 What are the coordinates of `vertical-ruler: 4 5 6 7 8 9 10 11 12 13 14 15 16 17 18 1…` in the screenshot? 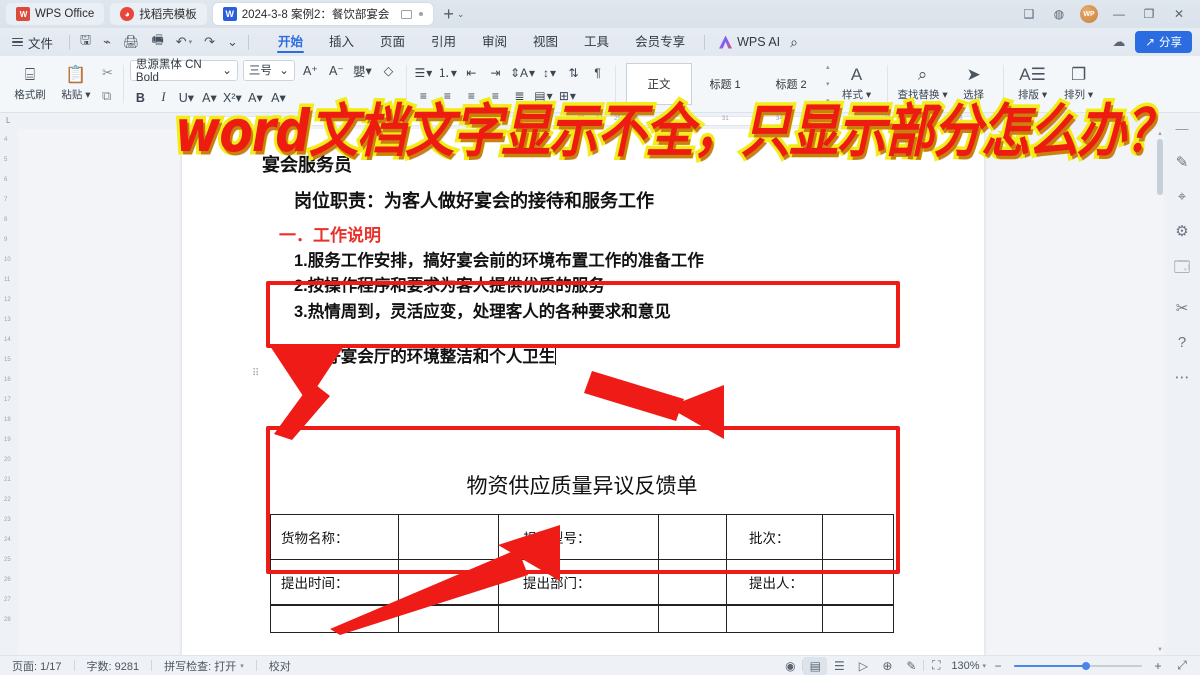 It's located at (9, 392).